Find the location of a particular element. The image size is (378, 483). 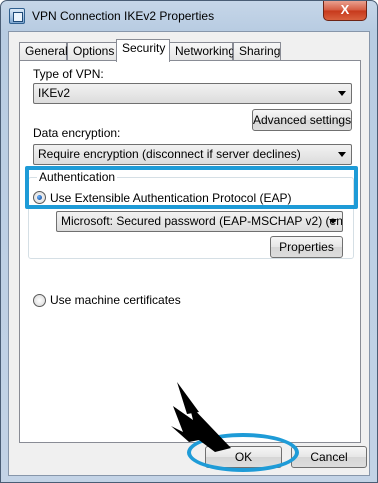

title-bar: VPN Connection IKEv2 Properties X is located at coordinates (189, 16).